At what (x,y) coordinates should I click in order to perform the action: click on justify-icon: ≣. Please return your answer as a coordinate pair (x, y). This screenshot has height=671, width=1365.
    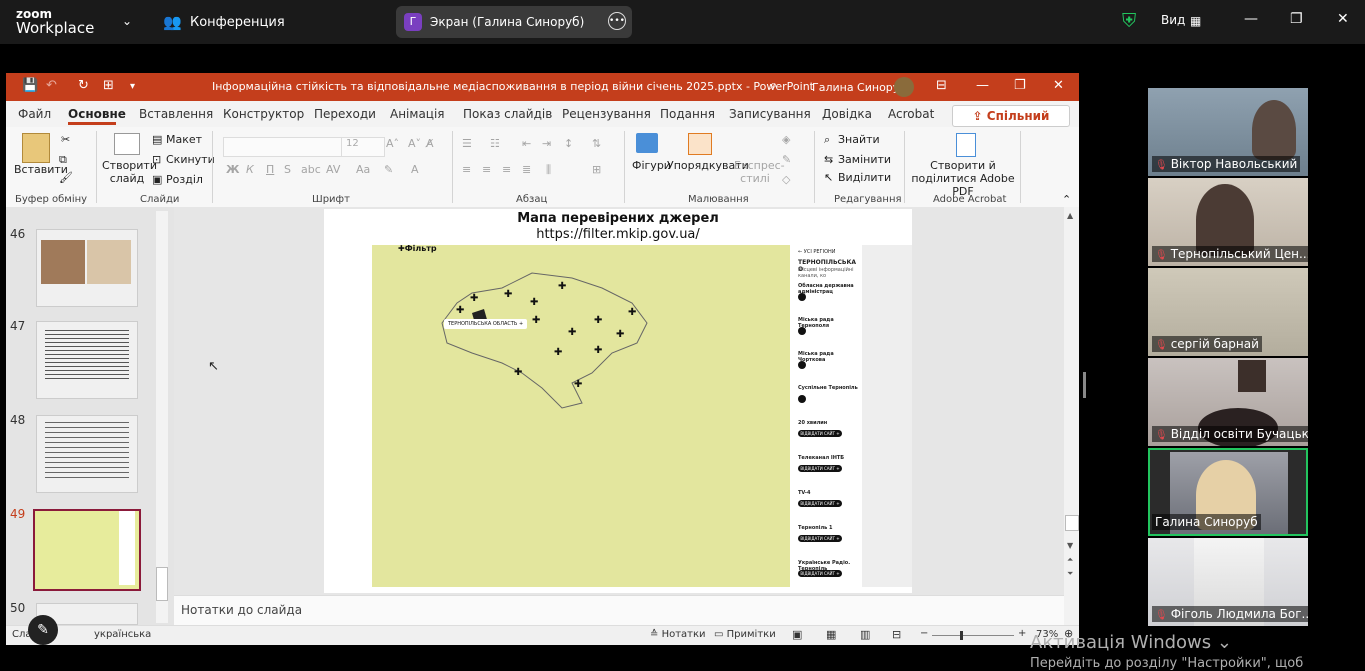
    Looking at the image, I should click on (526, 169).